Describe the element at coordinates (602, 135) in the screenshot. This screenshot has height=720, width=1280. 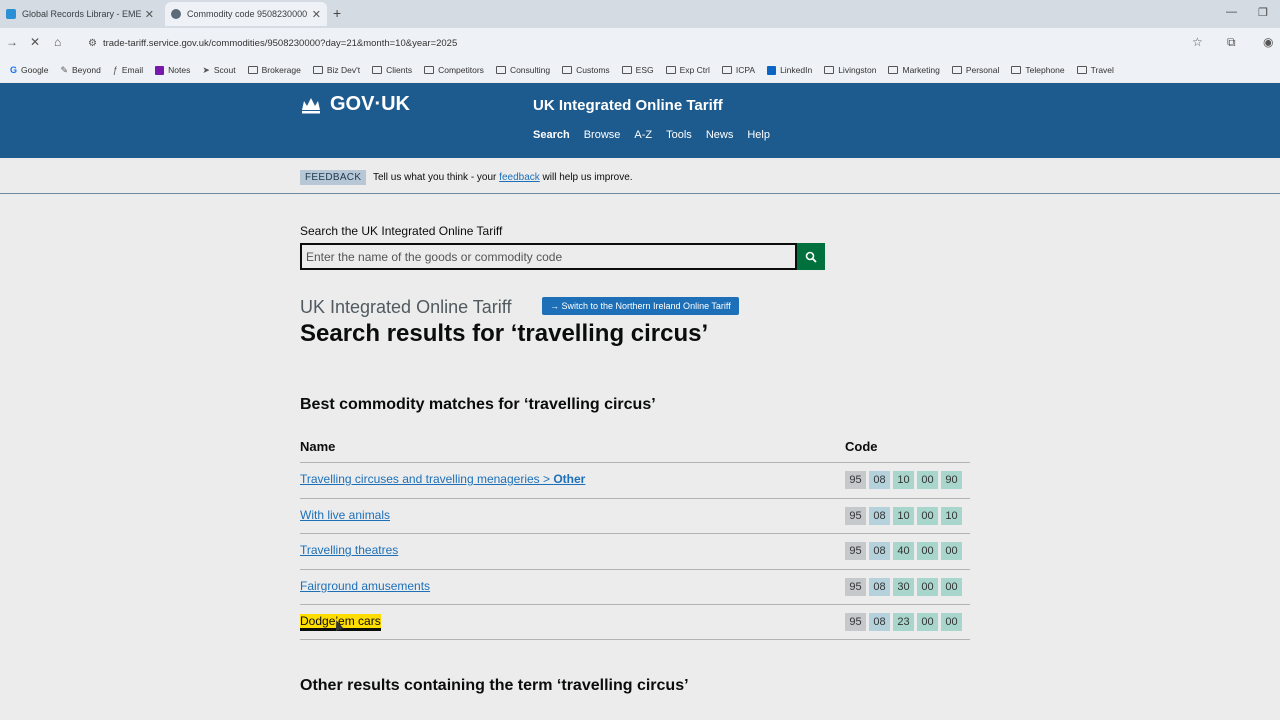
I see `nav-browse: Browse` at that location.